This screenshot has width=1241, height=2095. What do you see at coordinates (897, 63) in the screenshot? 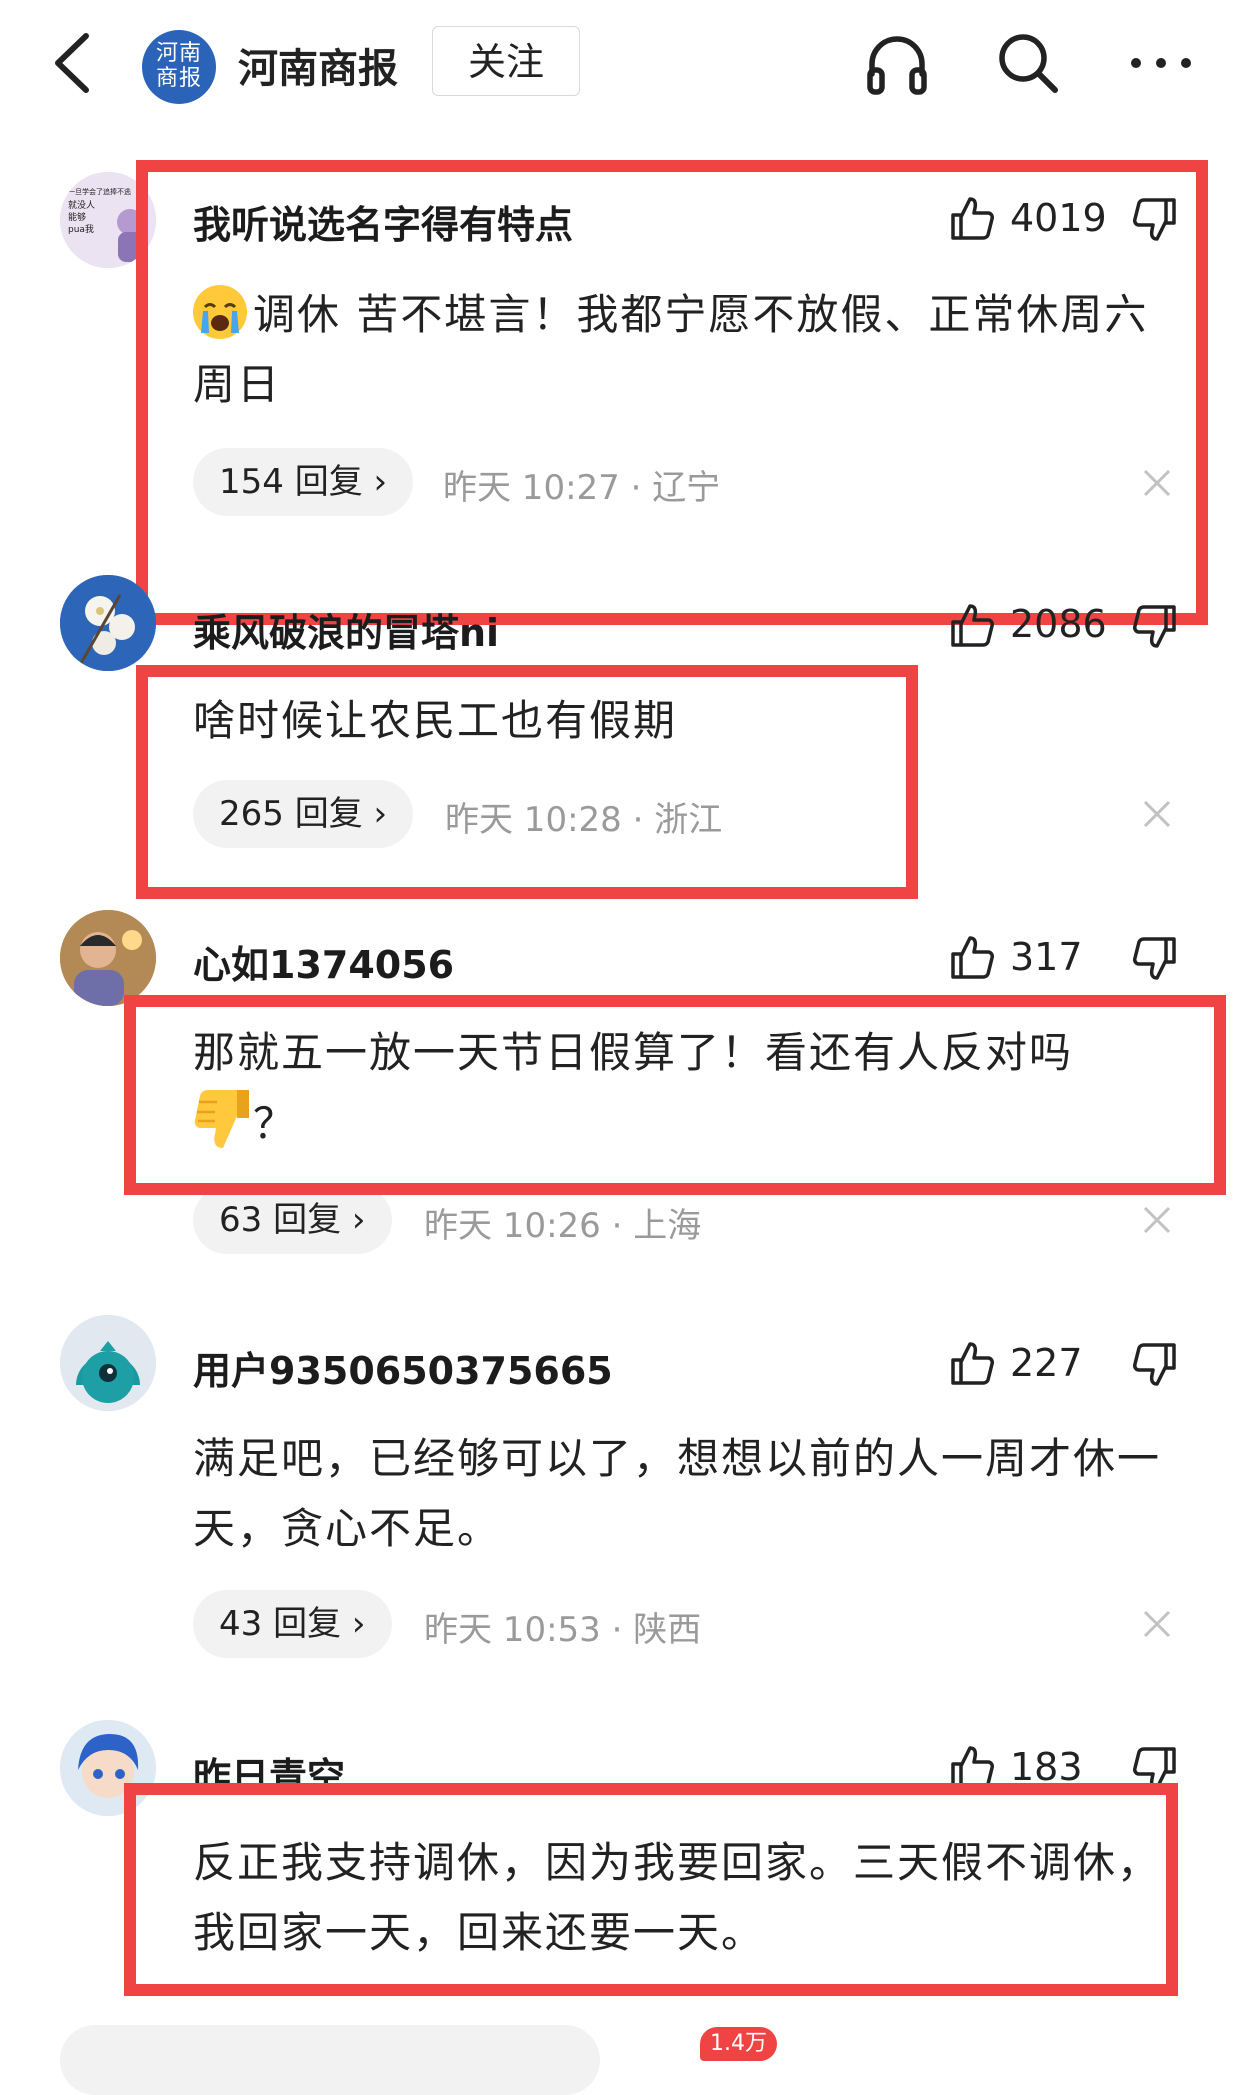
I see `headphones-icon` at bounding box center [897, 63].